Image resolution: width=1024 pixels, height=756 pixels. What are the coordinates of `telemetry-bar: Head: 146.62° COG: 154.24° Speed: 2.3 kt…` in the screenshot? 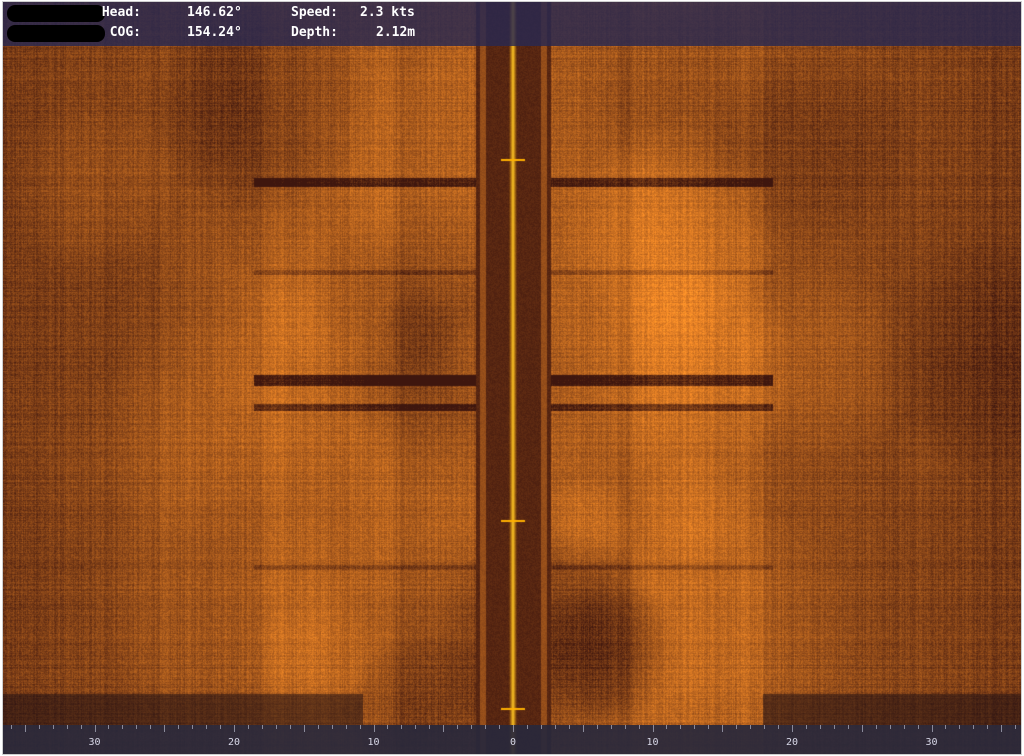 It's located at (512, 24).